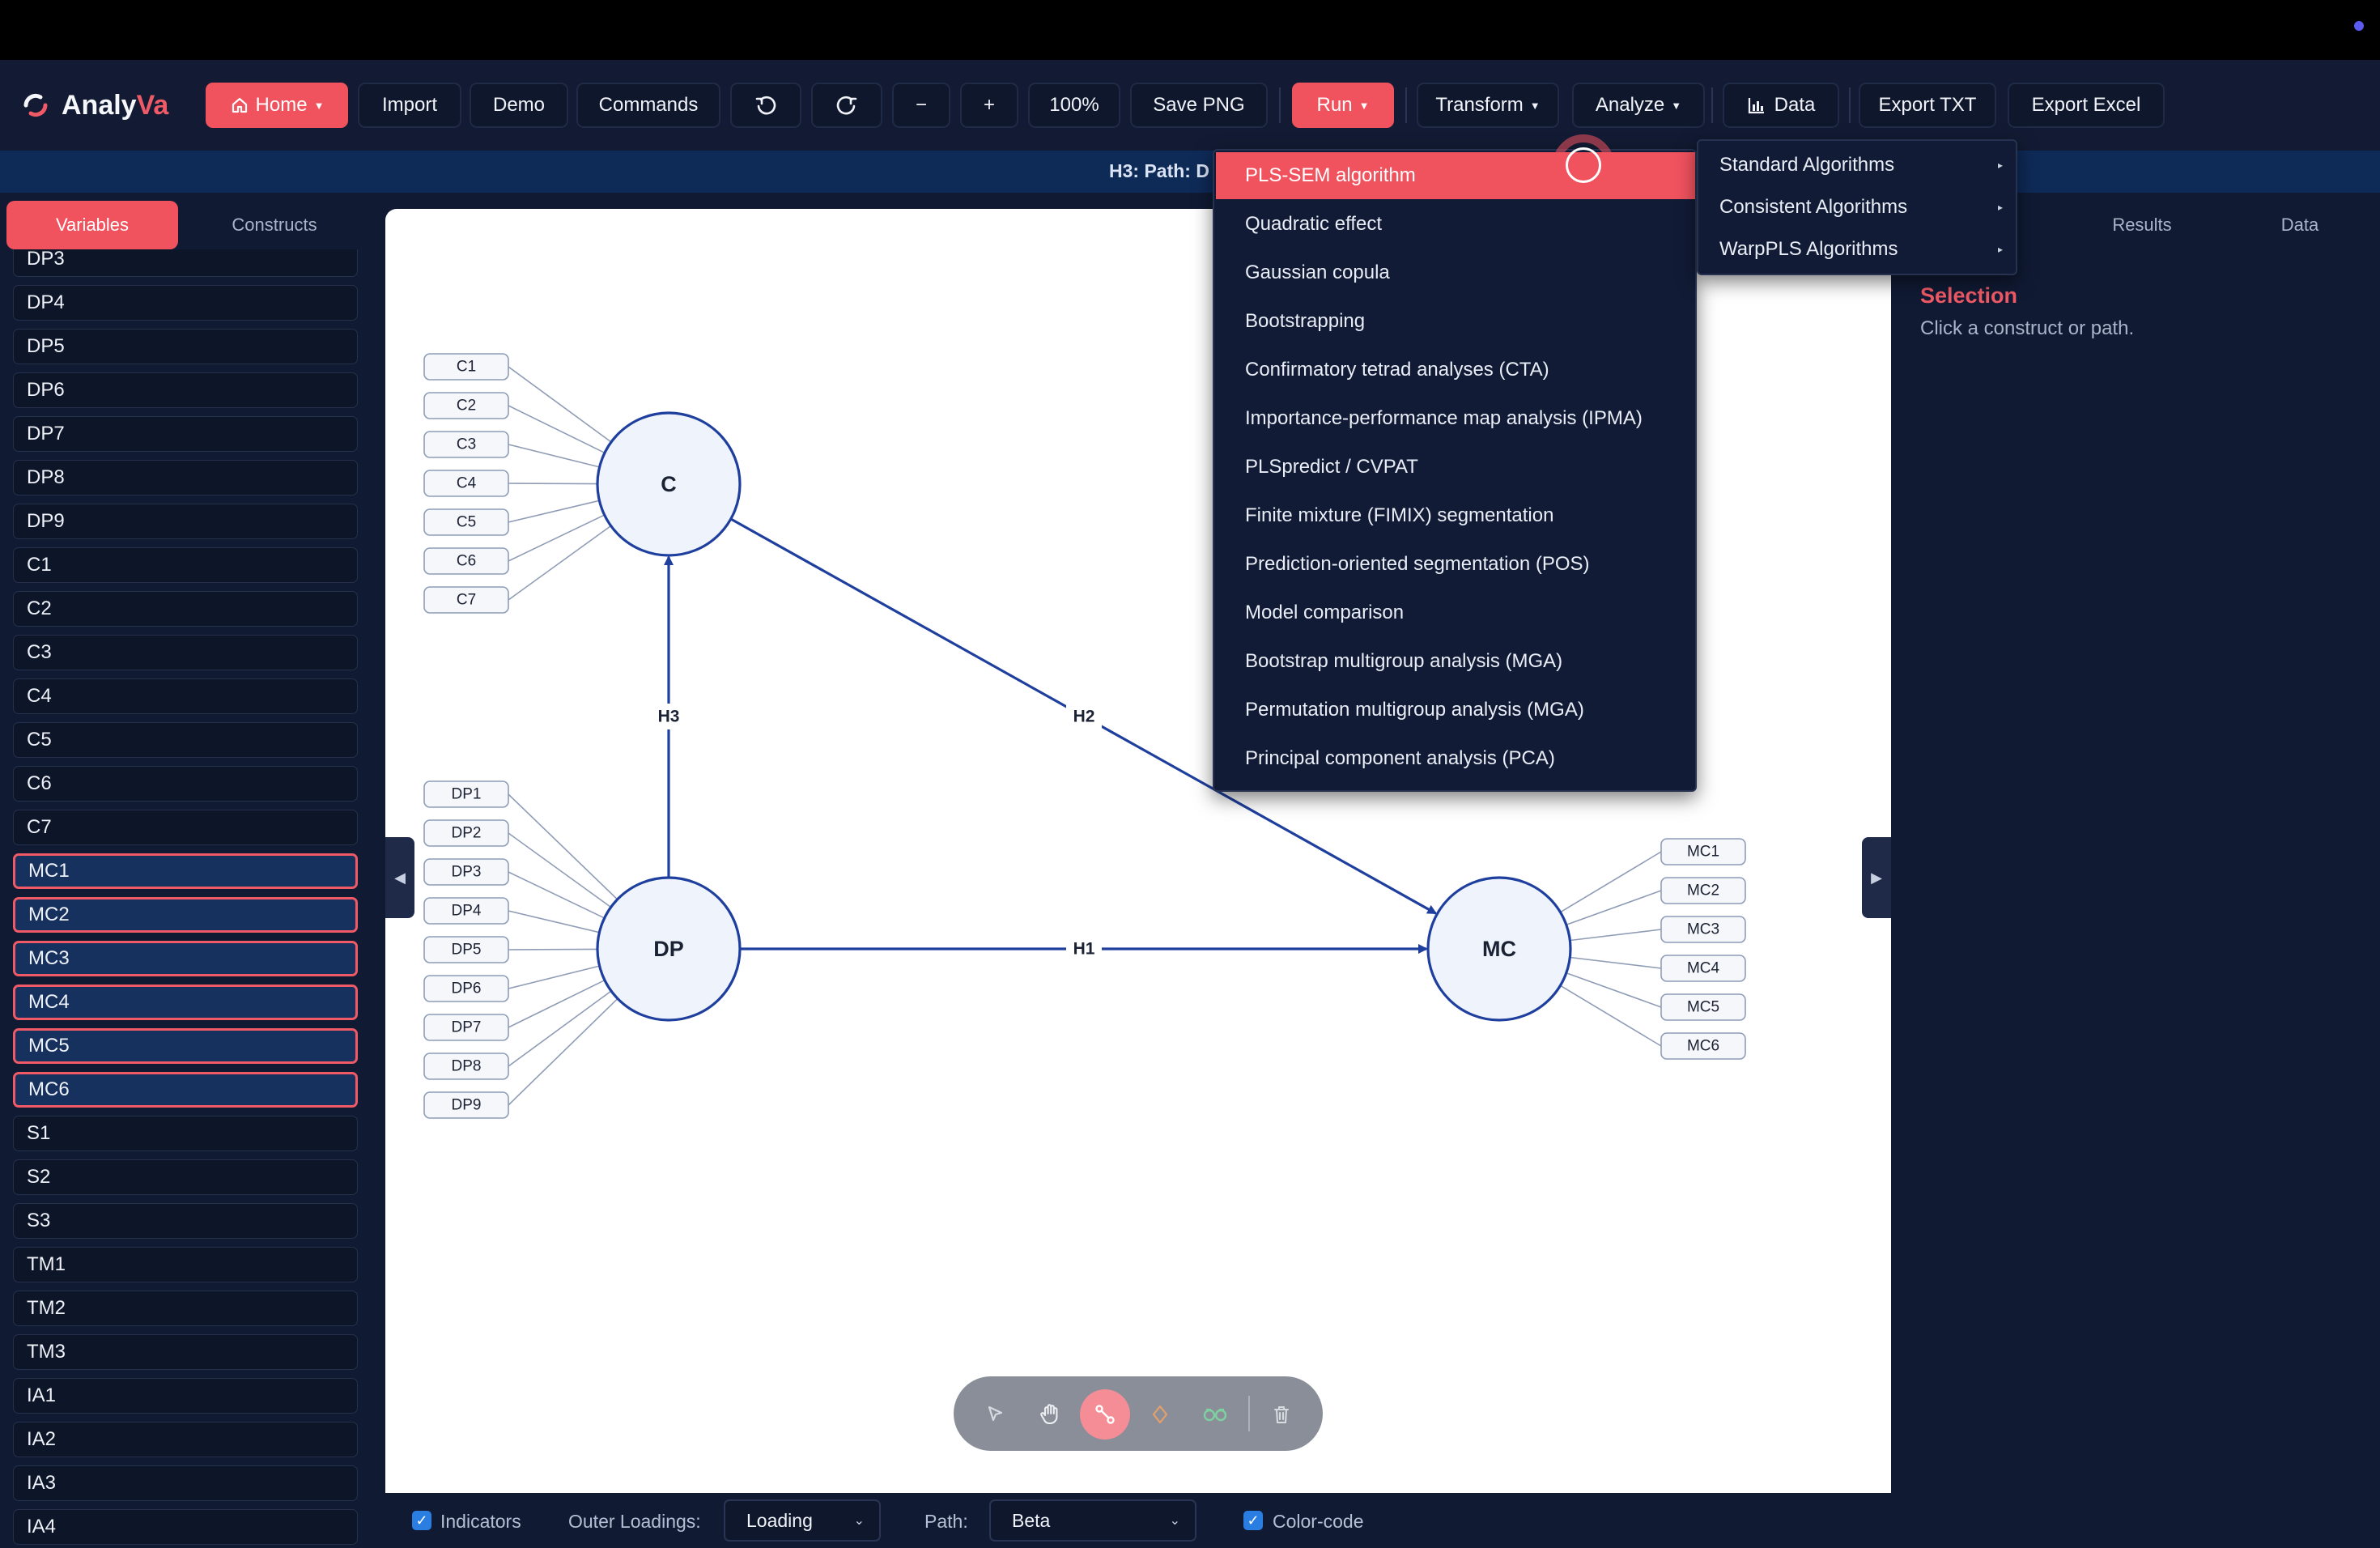  I want to click on run-menu-item: Confirmatory tetrad analyses (CTA), so click(1455, 370).